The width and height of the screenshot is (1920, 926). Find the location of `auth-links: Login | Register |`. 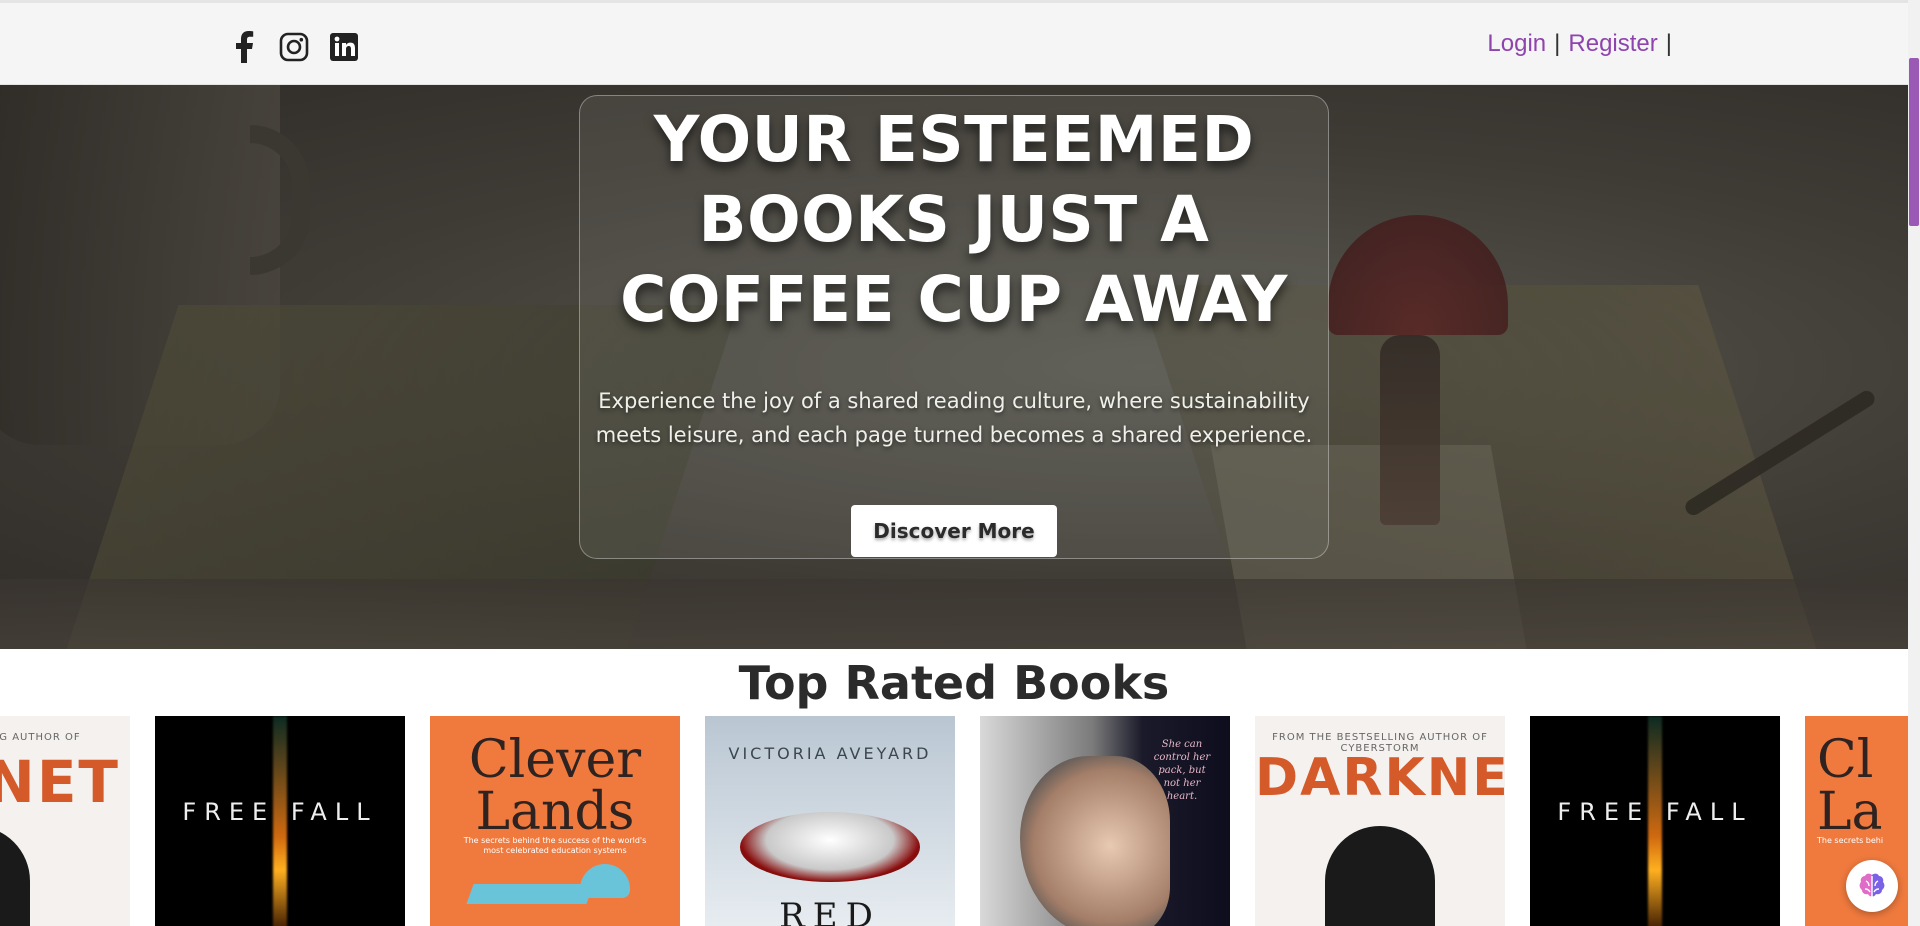

auth-links: Login | Register | is located at coordinates (1579, 44).